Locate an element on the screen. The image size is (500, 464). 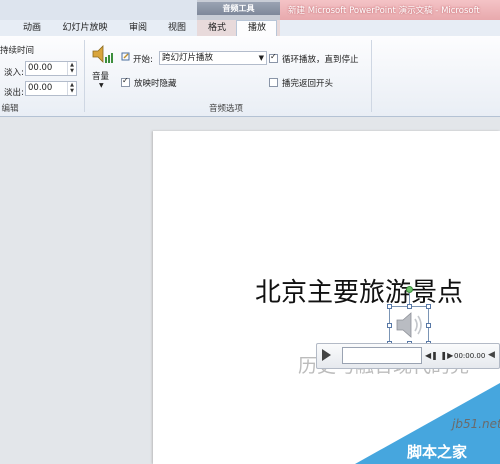
context-tab-group-label: 音频工具 is located at coordinates (238, 8).